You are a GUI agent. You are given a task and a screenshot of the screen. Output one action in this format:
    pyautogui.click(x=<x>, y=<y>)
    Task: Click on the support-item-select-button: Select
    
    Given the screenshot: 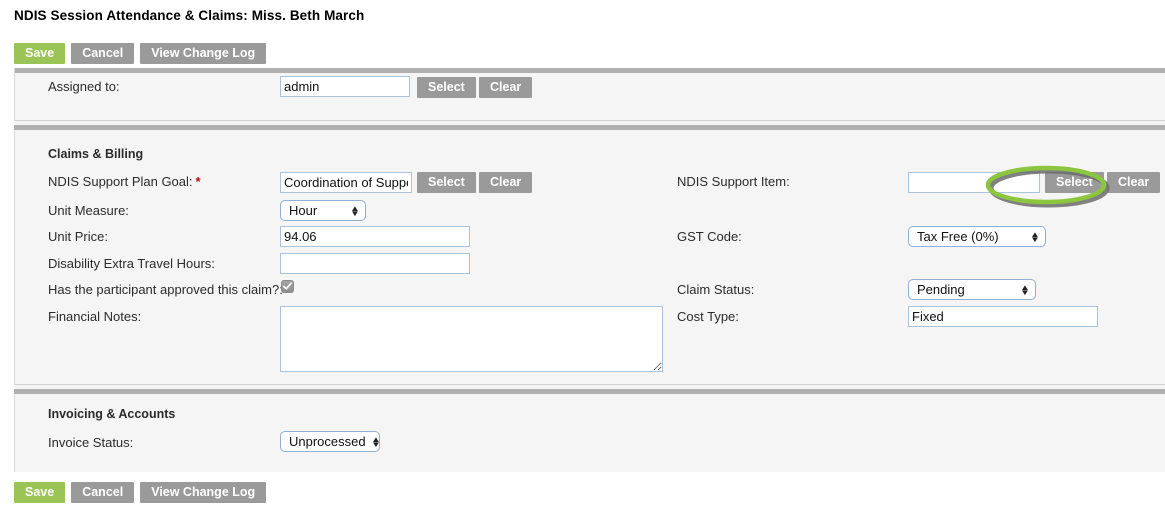 What is the action you would take?
    pyautogui.click(x=1074, y=182)
    